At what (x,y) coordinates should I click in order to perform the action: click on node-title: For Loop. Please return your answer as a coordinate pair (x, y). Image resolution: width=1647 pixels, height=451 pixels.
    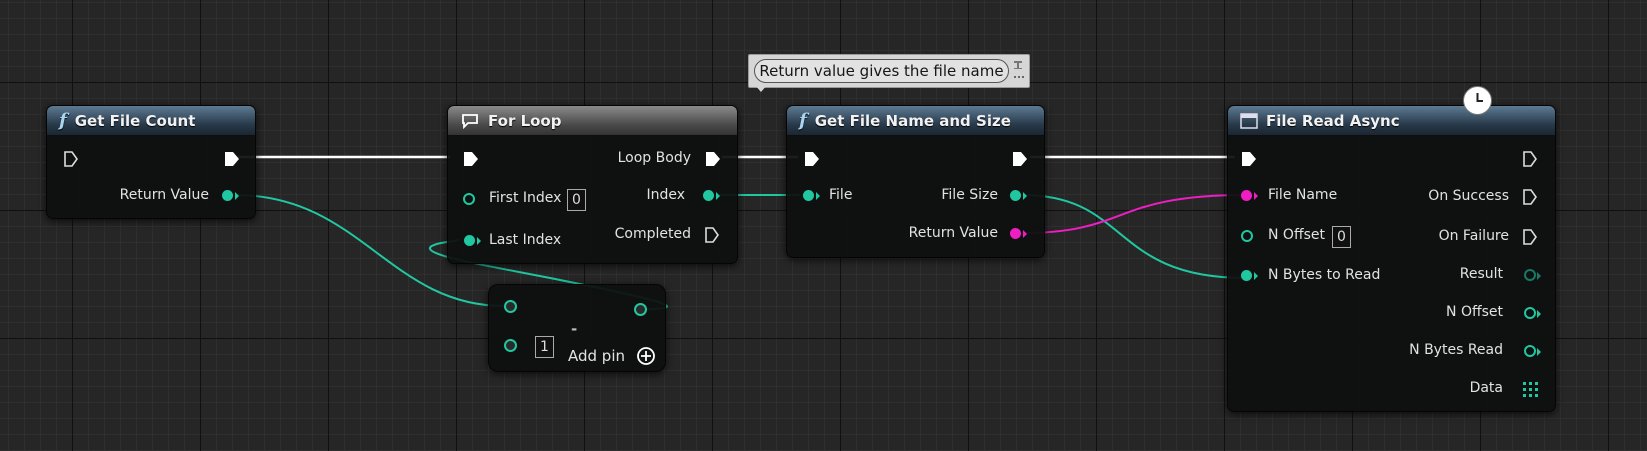
    Looking at the image, I should click on (525, 120).